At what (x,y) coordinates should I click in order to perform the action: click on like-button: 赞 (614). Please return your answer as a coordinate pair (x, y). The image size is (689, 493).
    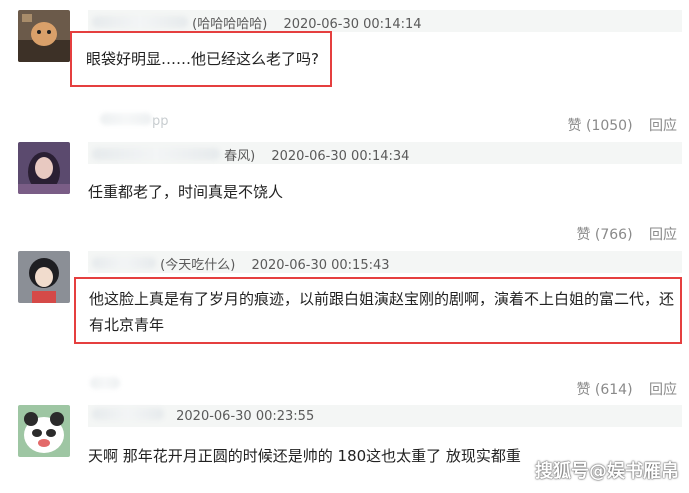
    Looking at the image, I should click on (604, 390).